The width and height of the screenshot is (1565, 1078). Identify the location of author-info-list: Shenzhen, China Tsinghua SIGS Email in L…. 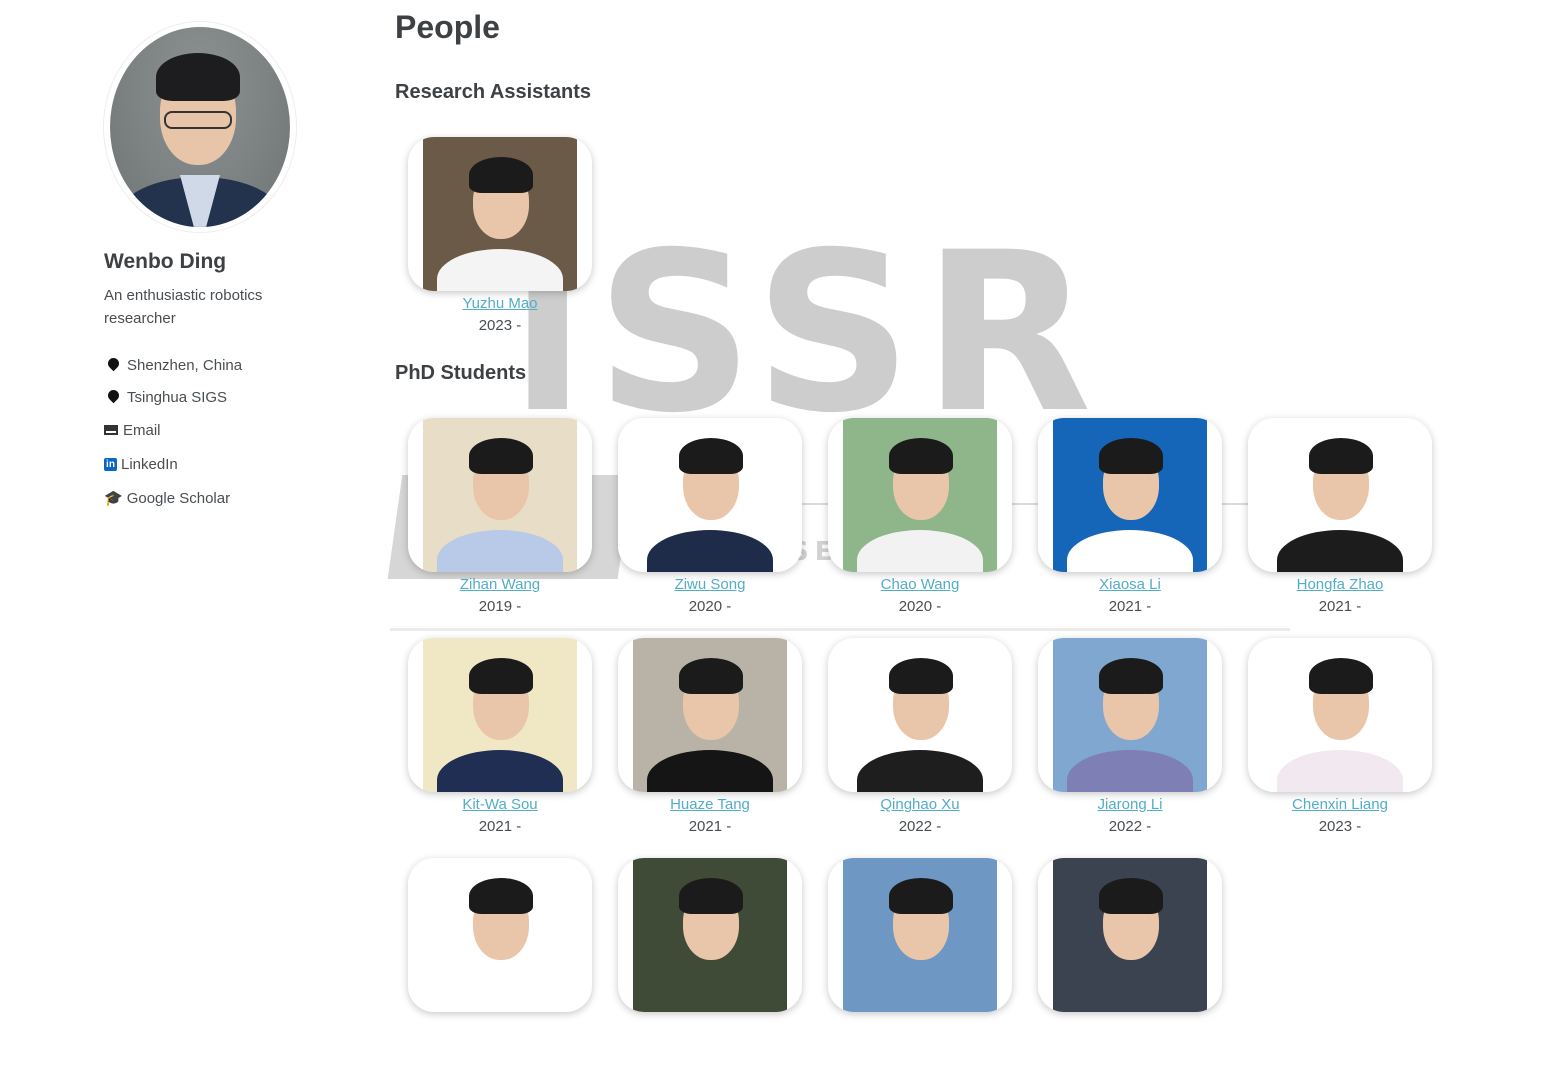
(214, 432).